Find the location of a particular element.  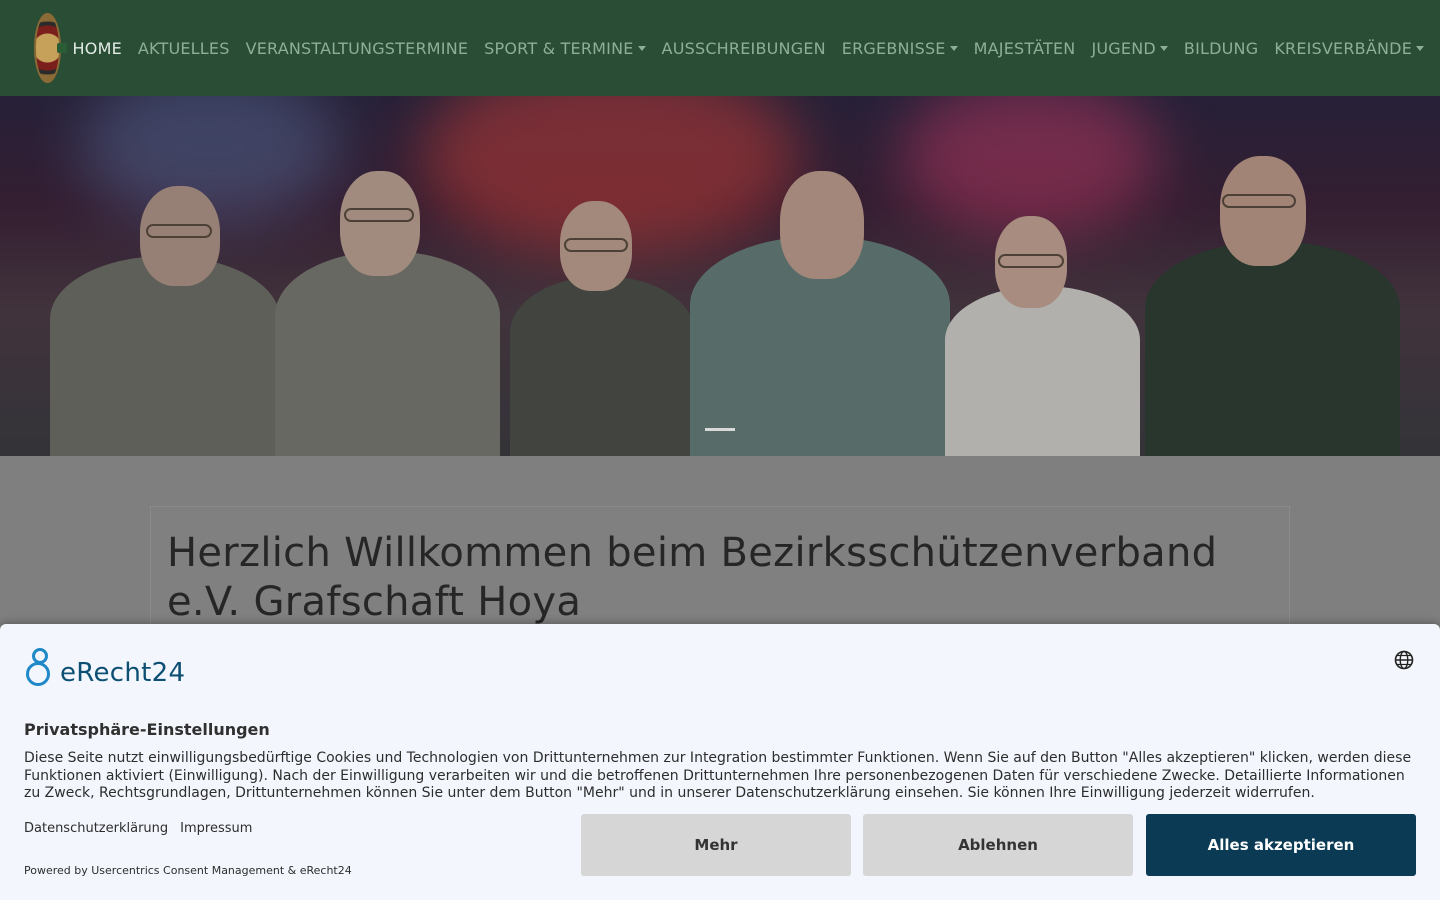

globe-icon is located at coordinates (1404, 660).